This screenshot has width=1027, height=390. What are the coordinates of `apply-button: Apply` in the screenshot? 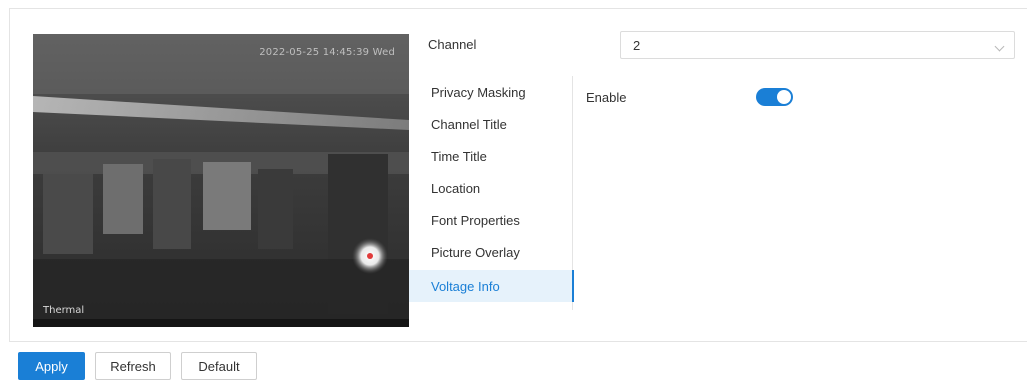 It's located at (51, 366).